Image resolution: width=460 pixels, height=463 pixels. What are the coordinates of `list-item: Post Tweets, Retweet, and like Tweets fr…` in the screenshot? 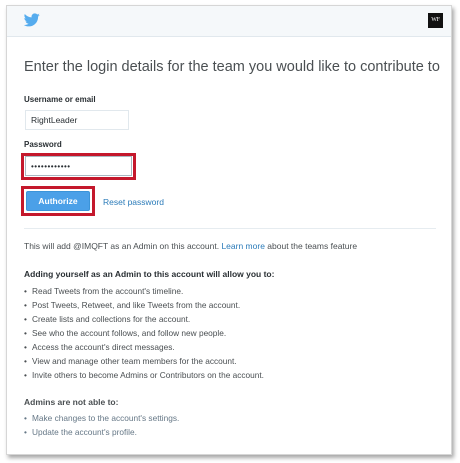 It's located at (144, 305).